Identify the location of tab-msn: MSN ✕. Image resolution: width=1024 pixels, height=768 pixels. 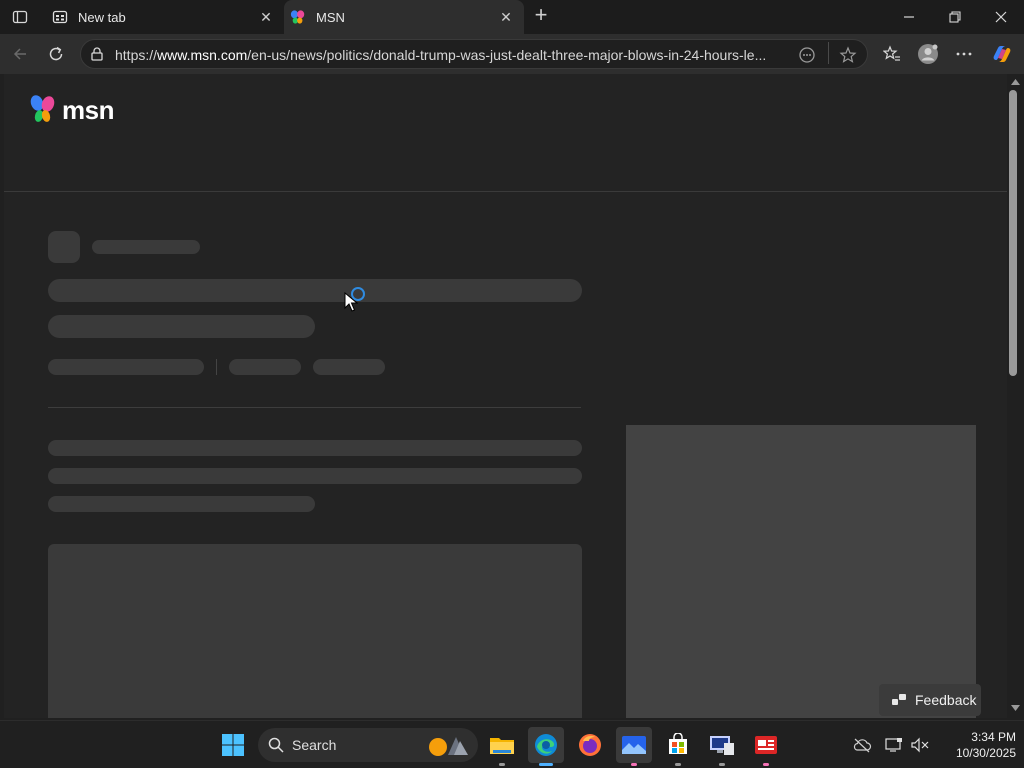
(404, 17).